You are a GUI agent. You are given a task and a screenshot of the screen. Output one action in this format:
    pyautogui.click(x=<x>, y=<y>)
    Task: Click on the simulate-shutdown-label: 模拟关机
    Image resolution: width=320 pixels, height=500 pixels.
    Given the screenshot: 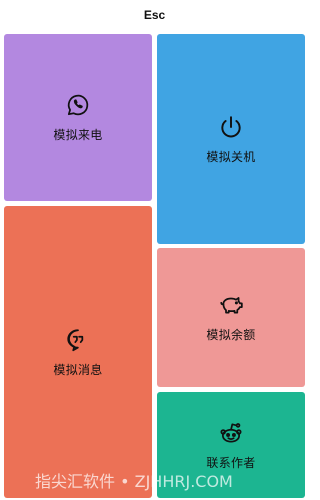 What is the action you would take?
    pyautogui.click(x=231, y=156)
    